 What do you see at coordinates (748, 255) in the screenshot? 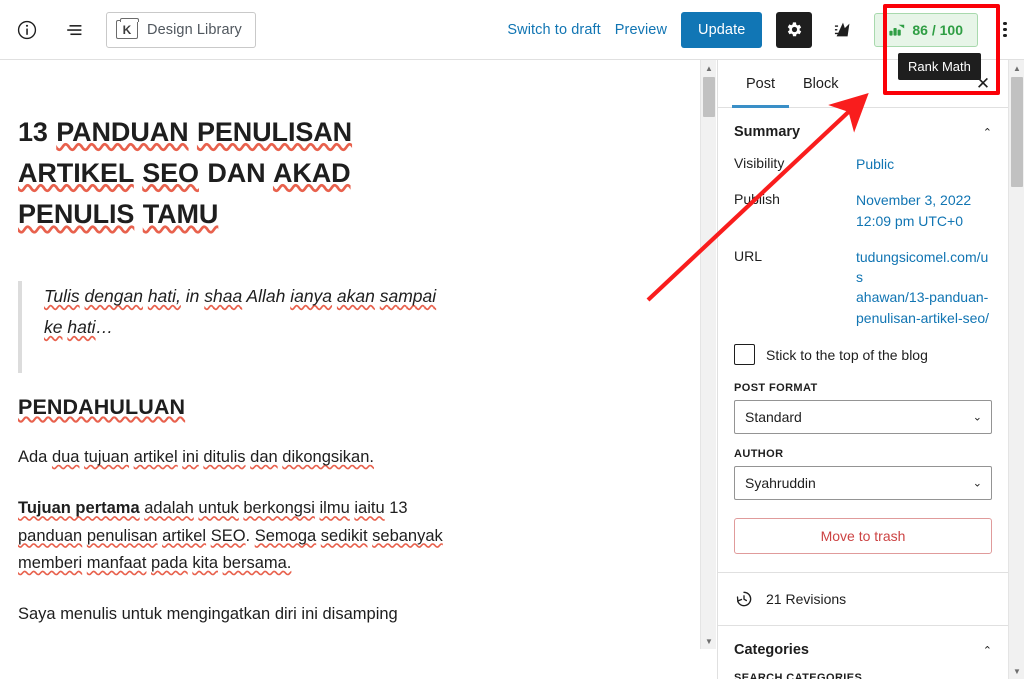
I see `url-label: URL` at bounding box center [748, 255].